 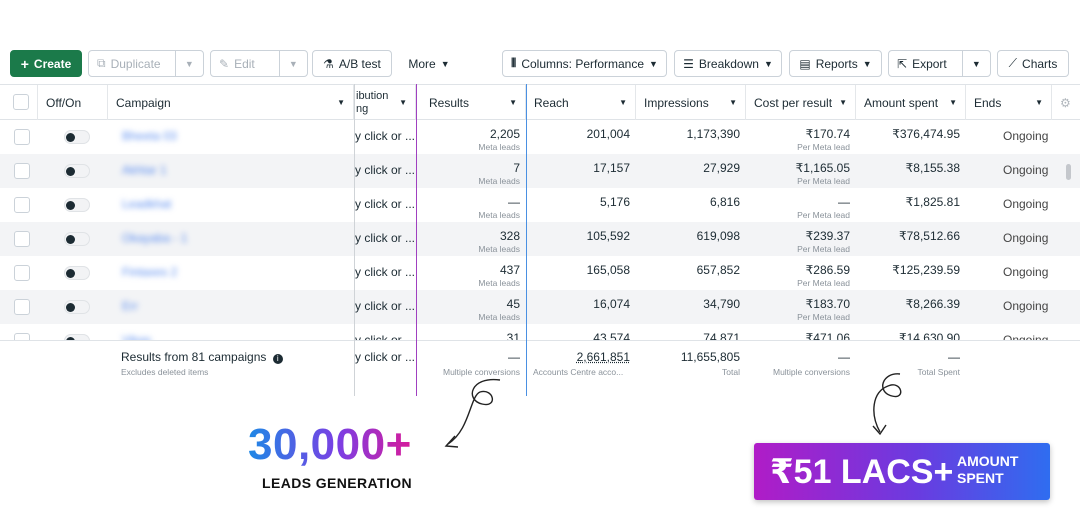 I want to click on leads-label: LEADS GENERATION, so click(x=337, y=483).